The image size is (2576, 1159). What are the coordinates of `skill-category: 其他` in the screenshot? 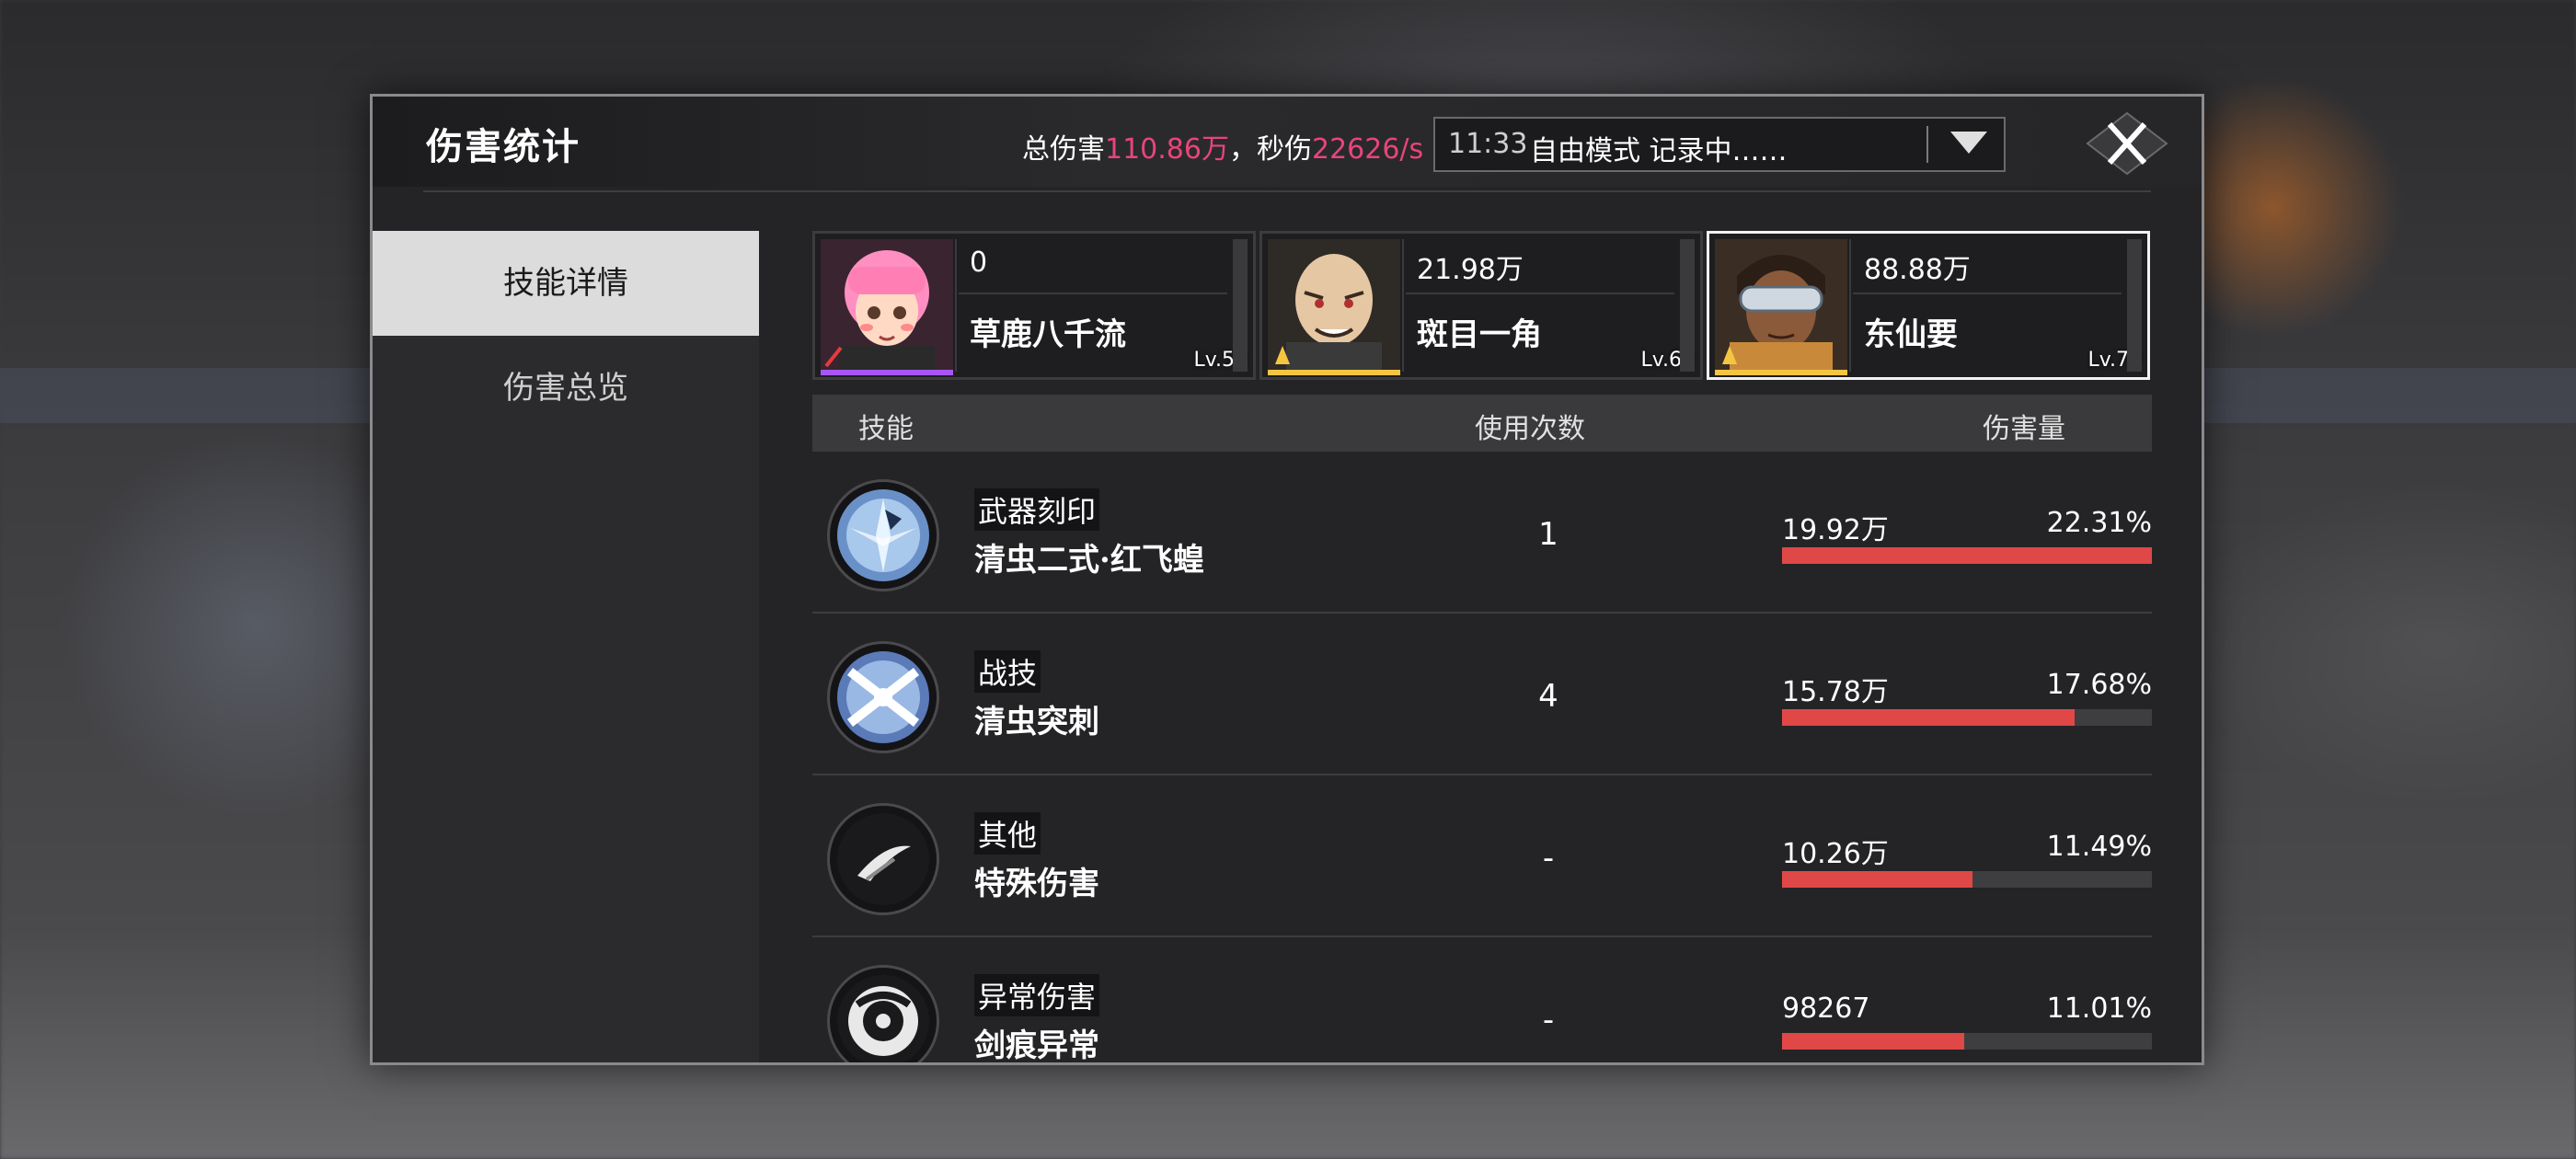 It's located at (1007, 833).